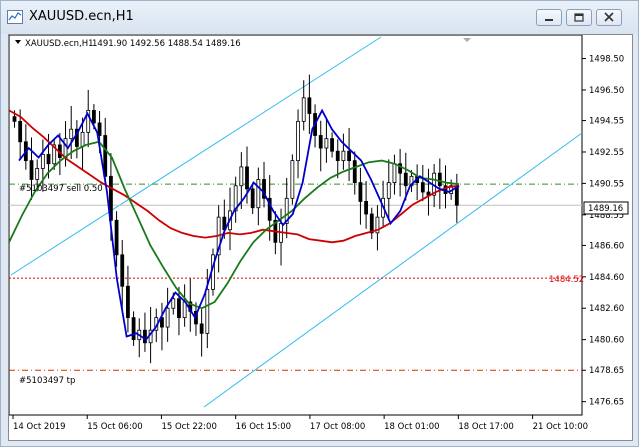 Image resolution: width=639 pixels, height=447 pixels. What do you see at coordinates (47, 381) in the screenshot?
I see `tp-order-label: #5103497 tp` at bounding box center [47, 381].